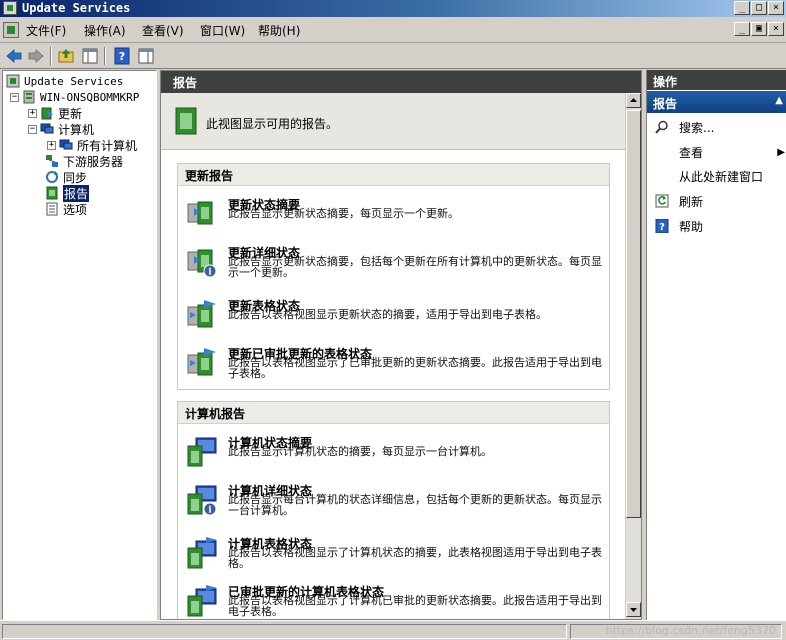 This screenshot has height=640, width=786. What do you see at coordinates (163, 30) in the screenshot?
I see `menu-view: 查看(V)` at bounding box center [163, 30].